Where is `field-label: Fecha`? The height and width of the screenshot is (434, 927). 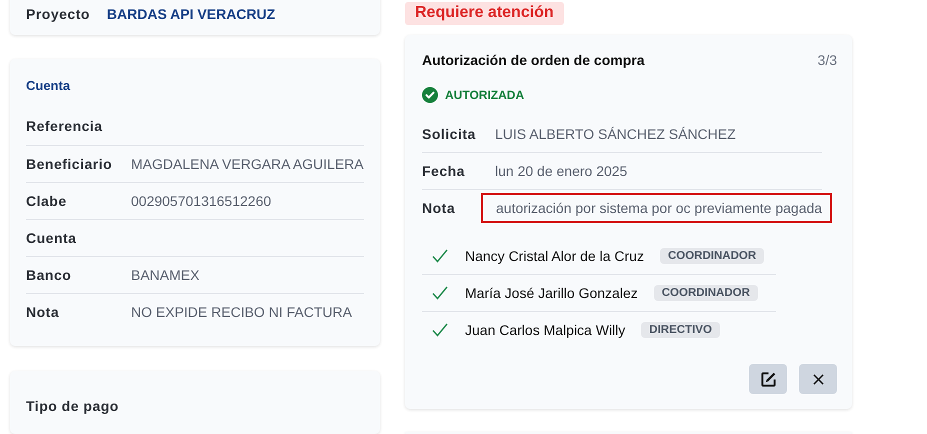 field-label: Fecha is located at coordinates (444, 171).